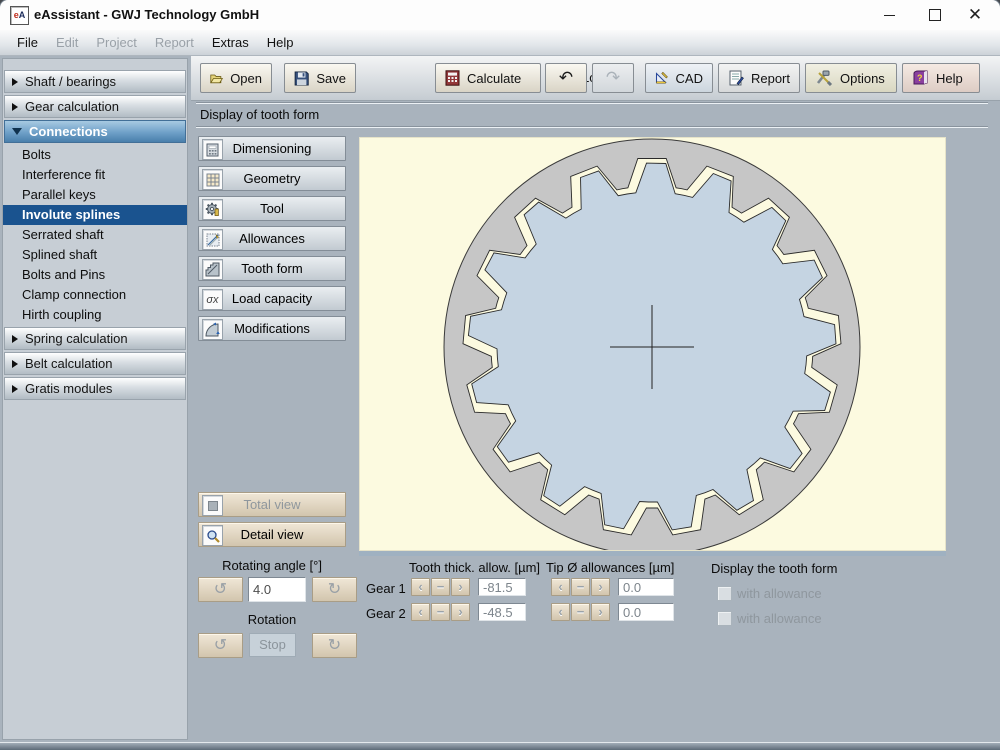 The image size is (1000, 750). I want to click on sidebar-item-bolts-and-pins: Bolts and Pins, so click(95, 275).